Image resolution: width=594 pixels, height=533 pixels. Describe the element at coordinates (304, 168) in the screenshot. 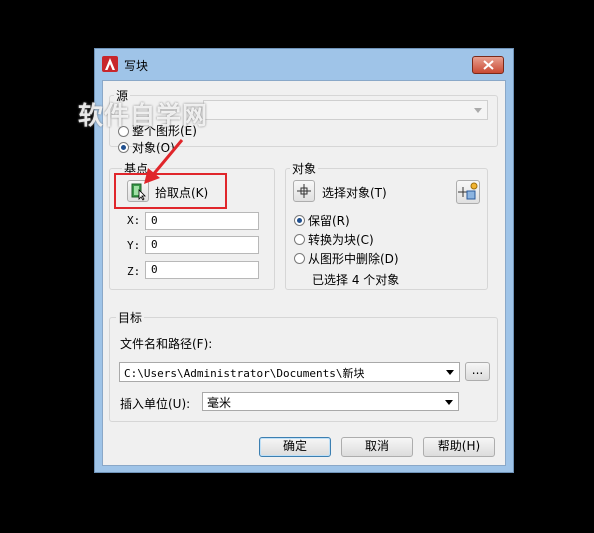

I see `objects-group-label: 对象` at that location.